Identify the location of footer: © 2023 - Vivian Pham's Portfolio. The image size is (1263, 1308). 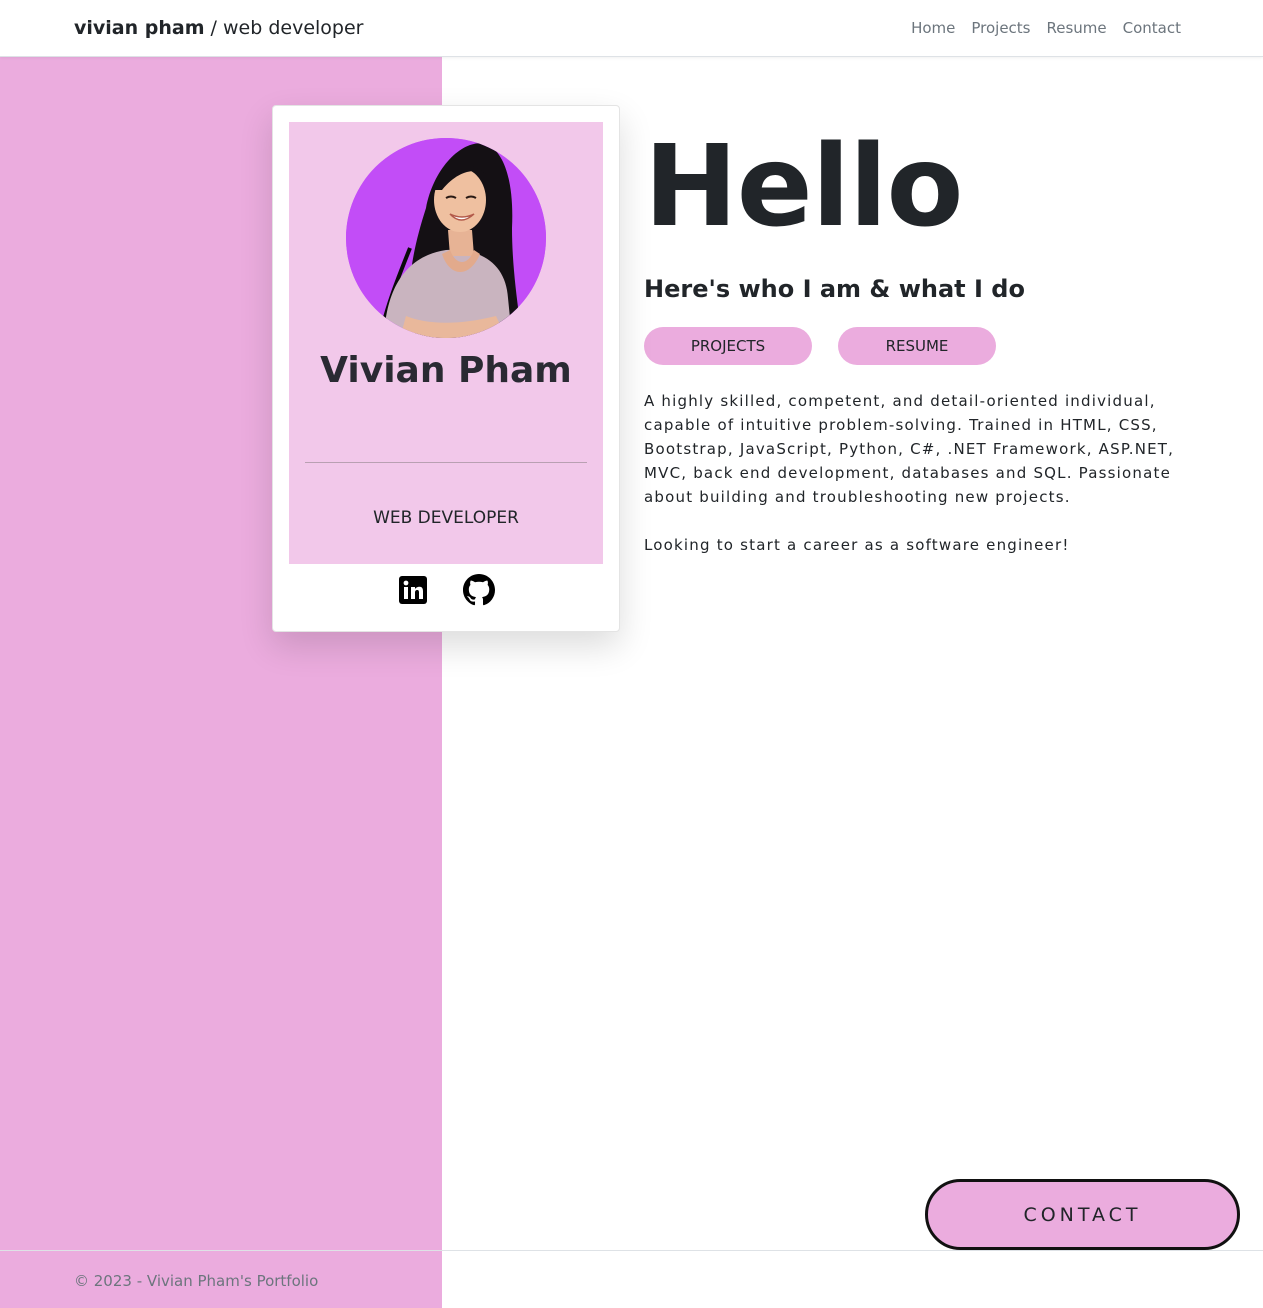
(196, 1281).